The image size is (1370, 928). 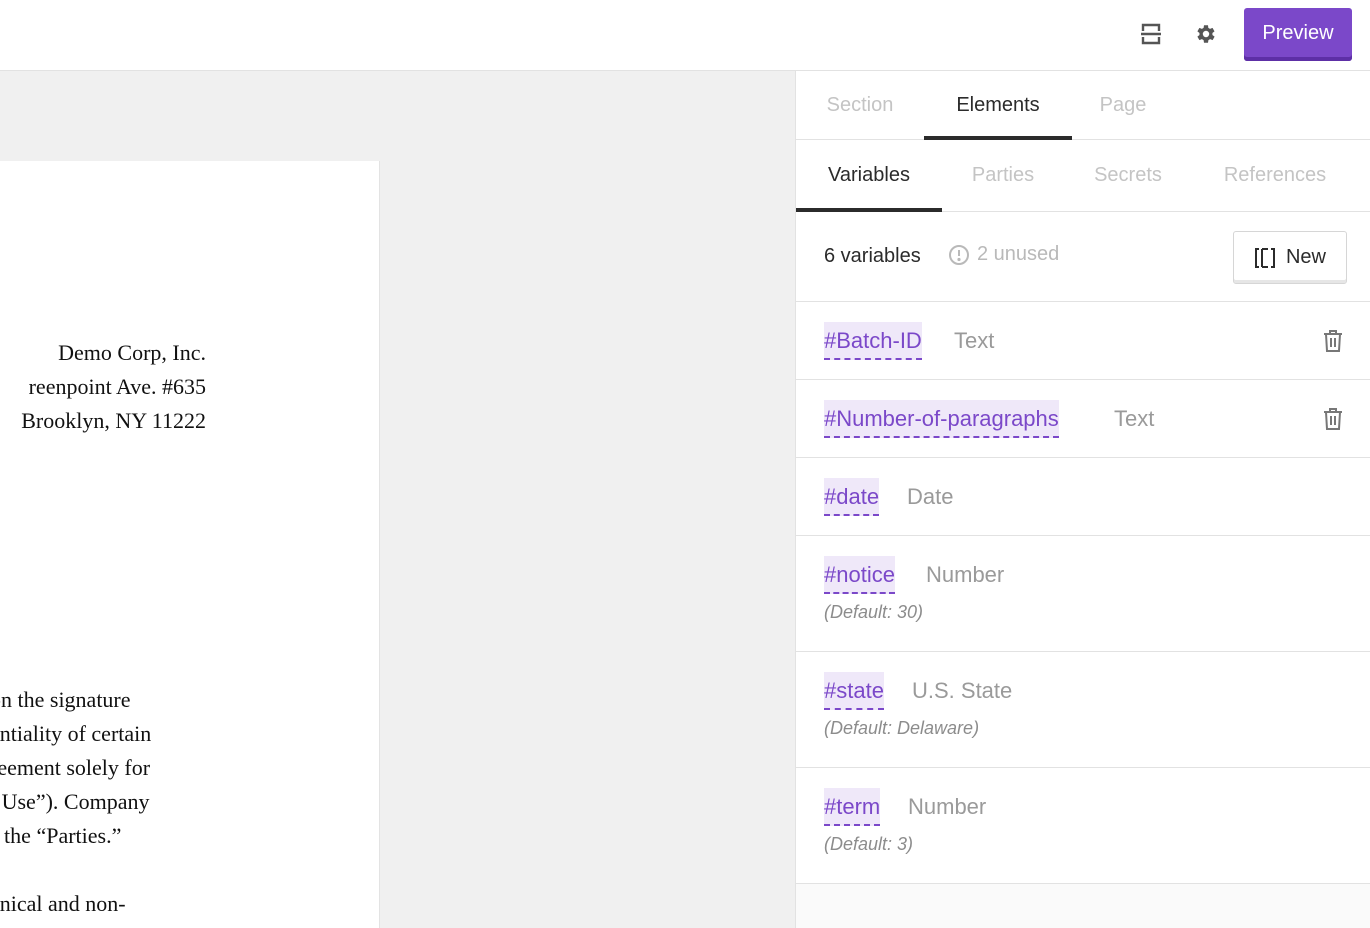 What do you see at coordinates (1305, 257) in the screenshot?
I see `new-button-label: New` at bounding box center [1305, 257].